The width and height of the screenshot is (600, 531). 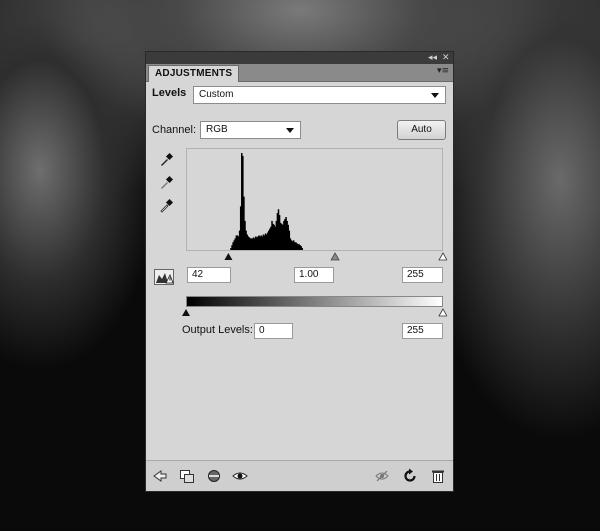 What do you see at coordinates (421, 130) in the screenshot?
I see `auto-button: Auto` at bounding box center [421, 130].